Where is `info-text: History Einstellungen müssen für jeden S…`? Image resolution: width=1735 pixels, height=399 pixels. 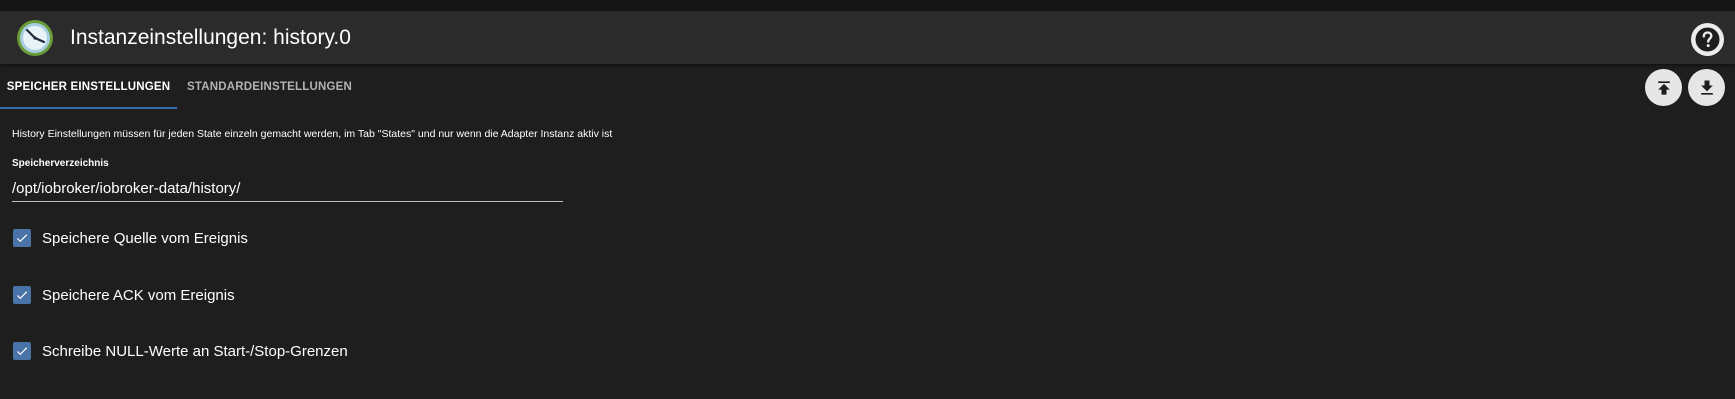 info-text: History Einstellungen müssen für jeden S… is located at coordinates (312, 134).